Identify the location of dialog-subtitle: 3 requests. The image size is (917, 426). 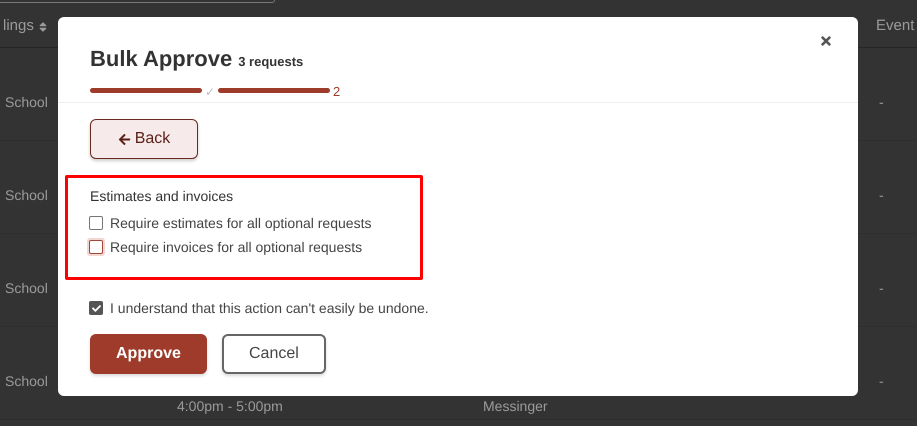
(271, 62).